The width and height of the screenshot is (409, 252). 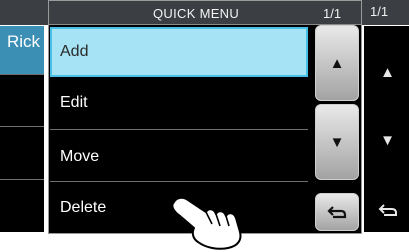 What do you see at coordinates (83, 207) in the screenshot?
I see `menu-item-label: Delete` at bounding box center [83, 207].